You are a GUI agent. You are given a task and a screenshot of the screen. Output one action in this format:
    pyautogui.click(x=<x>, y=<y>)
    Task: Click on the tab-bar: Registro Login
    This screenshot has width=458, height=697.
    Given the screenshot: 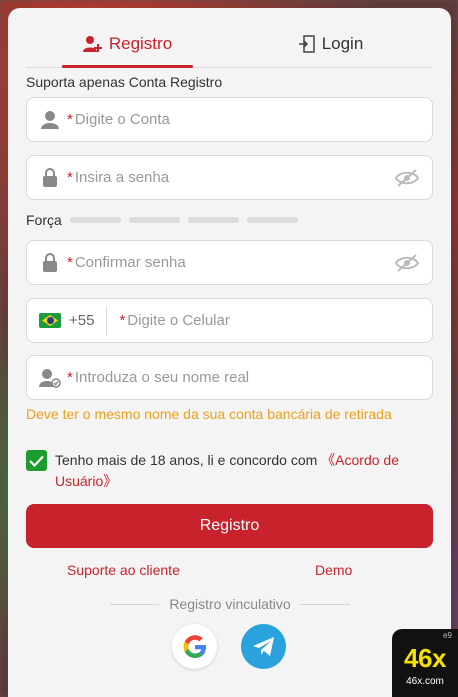 What is the action you would take?
    pyautogui.click(x=229, y=44)
    